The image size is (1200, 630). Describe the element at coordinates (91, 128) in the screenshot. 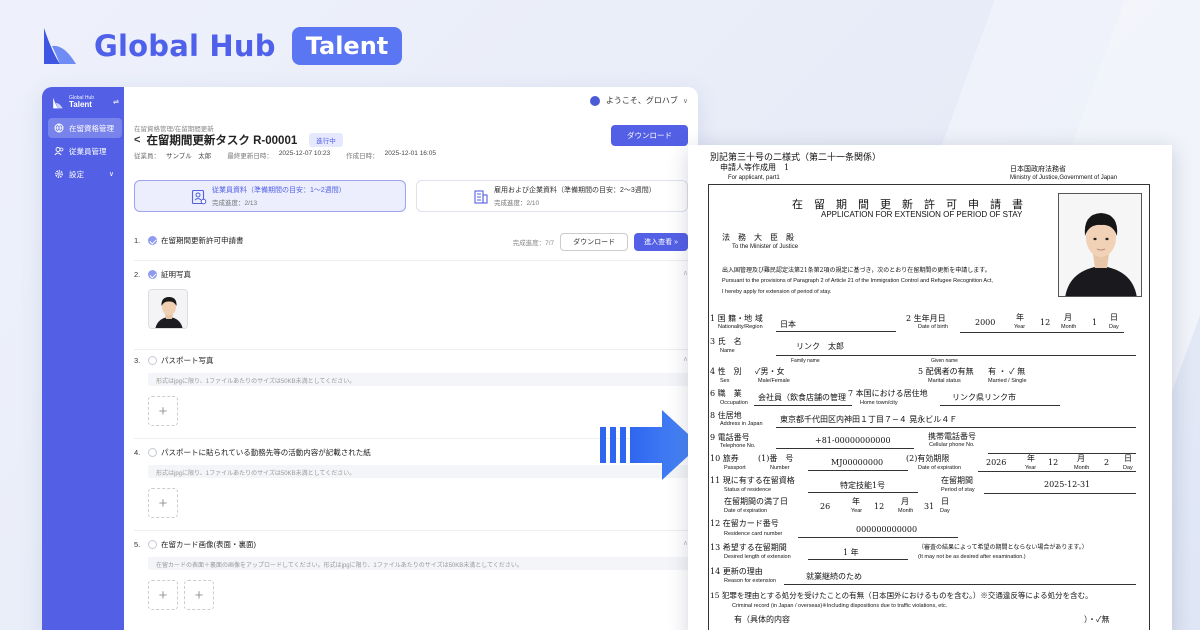

I see `sidebar-item-label: 在留資格管理` at that location.